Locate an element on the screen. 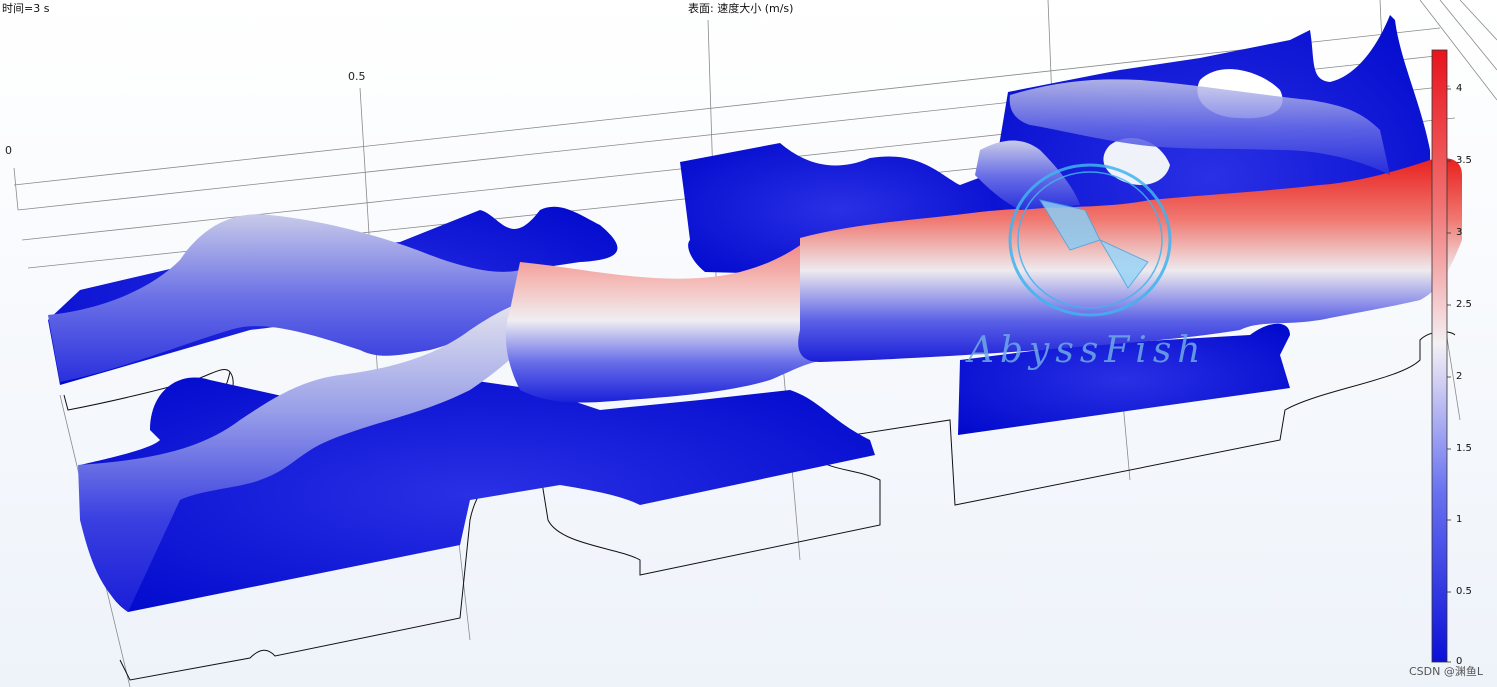 Image resolution: width=1497 pixels, height=687 pixels. credit-label: CSDN @渊鱼L is located at coordinates (1446, 671).